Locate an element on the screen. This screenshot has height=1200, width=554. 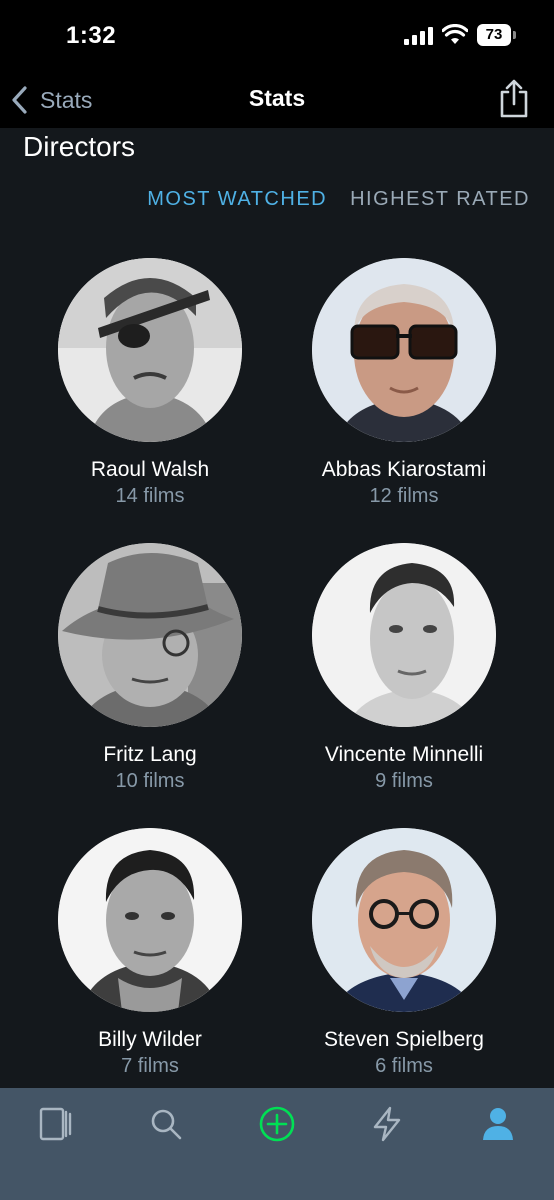
director-name: Vincente Minnelli is located at coordinates (404, 754).